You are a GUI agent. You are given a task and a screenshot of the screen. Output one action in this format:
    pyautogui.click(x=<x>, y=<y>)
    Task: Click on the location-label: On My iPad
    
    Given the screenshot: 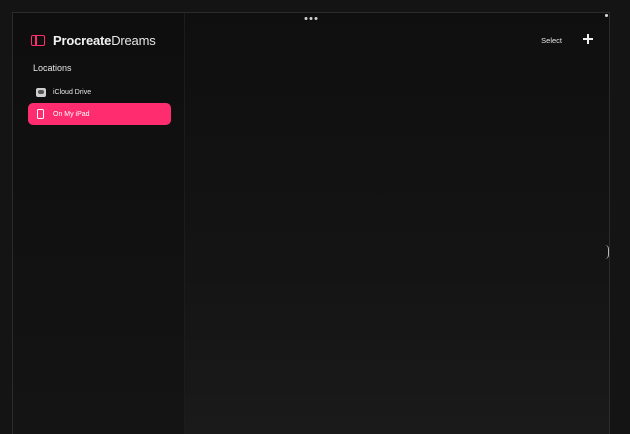 What is the action you would take?
    pyautogui.click(x=71, y=114)
    